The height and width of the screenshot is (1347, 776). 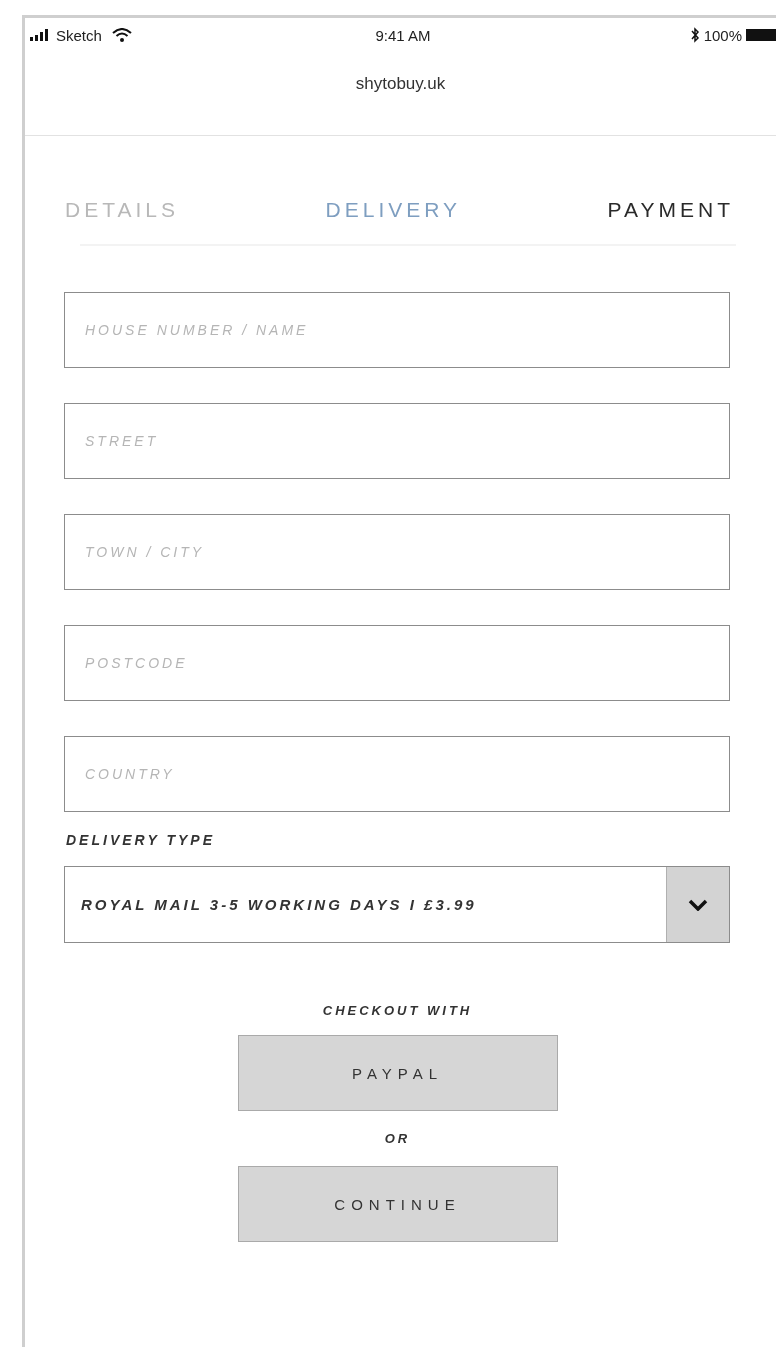 What do you see at coordinates (397, 1073) in the screenshot?
I see `paypal-button: PAYPAL` at bounding box center [397, 1073].